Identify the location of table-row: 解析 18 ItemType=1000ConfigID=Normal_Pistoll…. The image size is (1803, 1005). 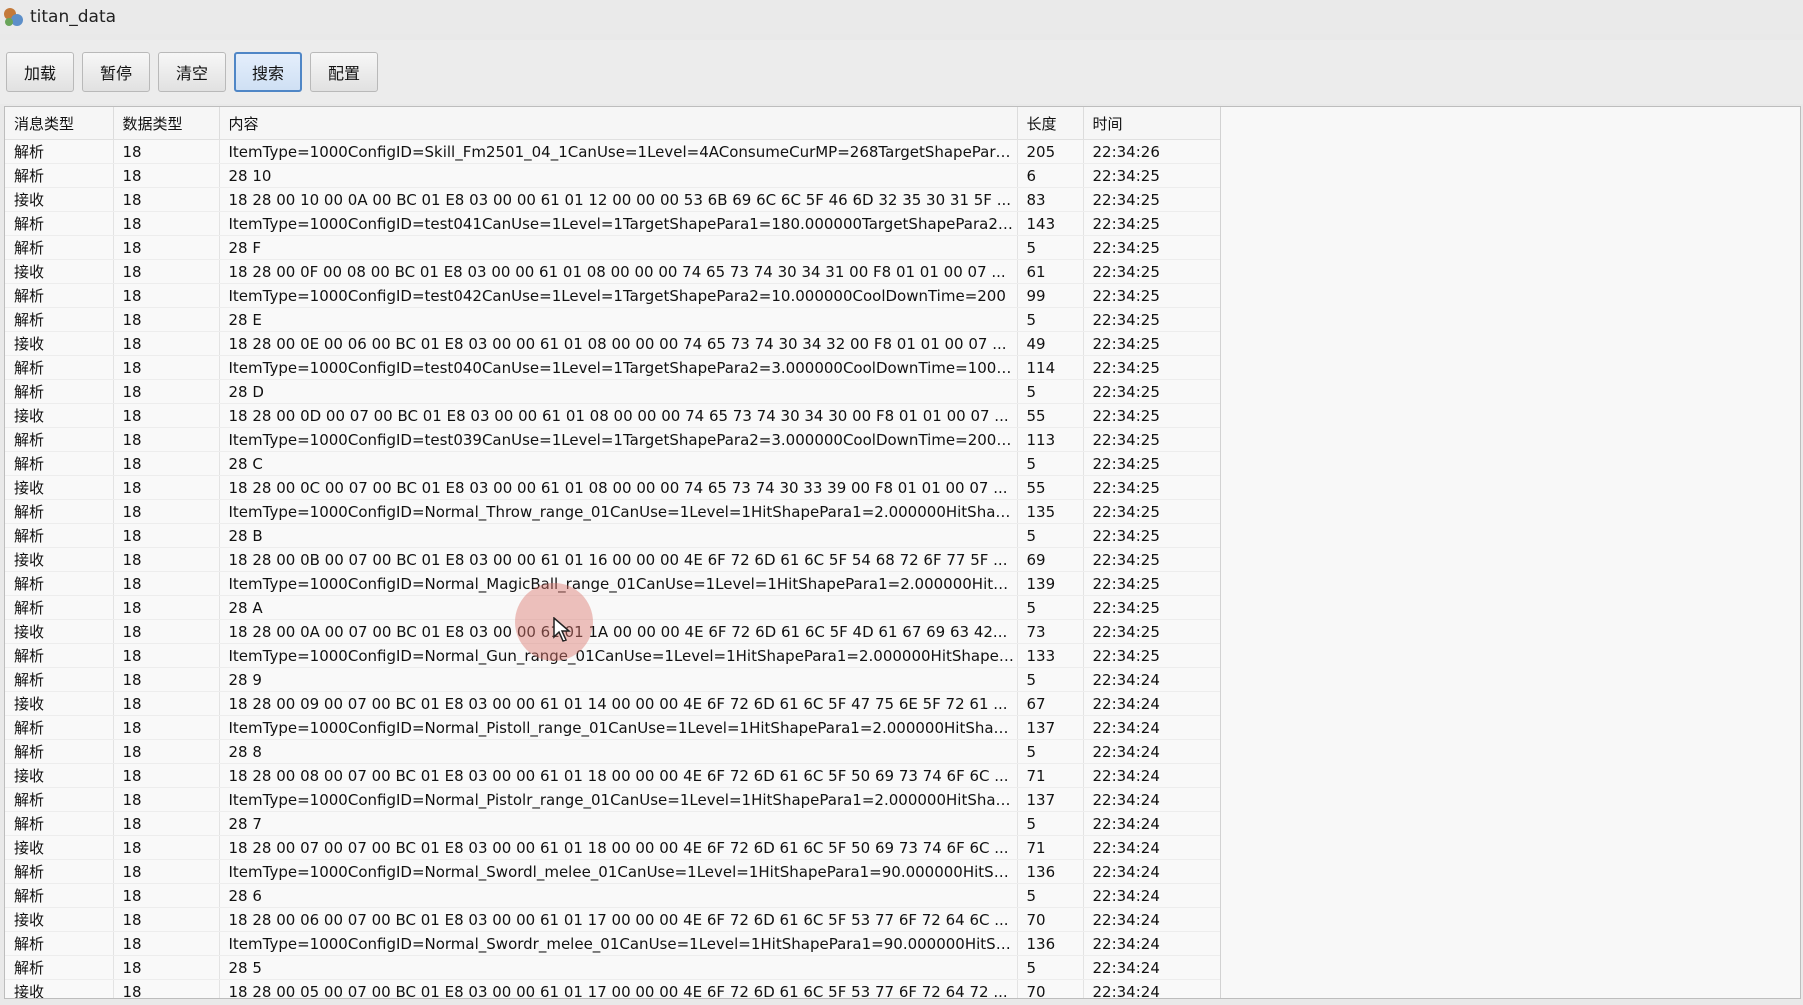
(613, 727).